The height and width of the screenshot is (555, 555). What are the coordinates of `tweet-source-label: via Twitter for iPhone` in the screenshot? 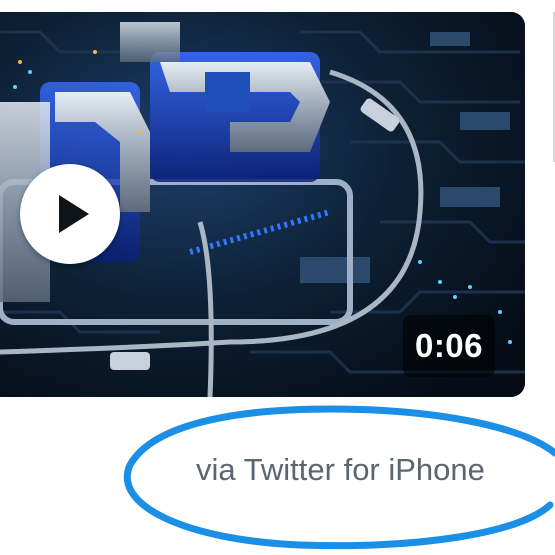 It's located at (340, 470).